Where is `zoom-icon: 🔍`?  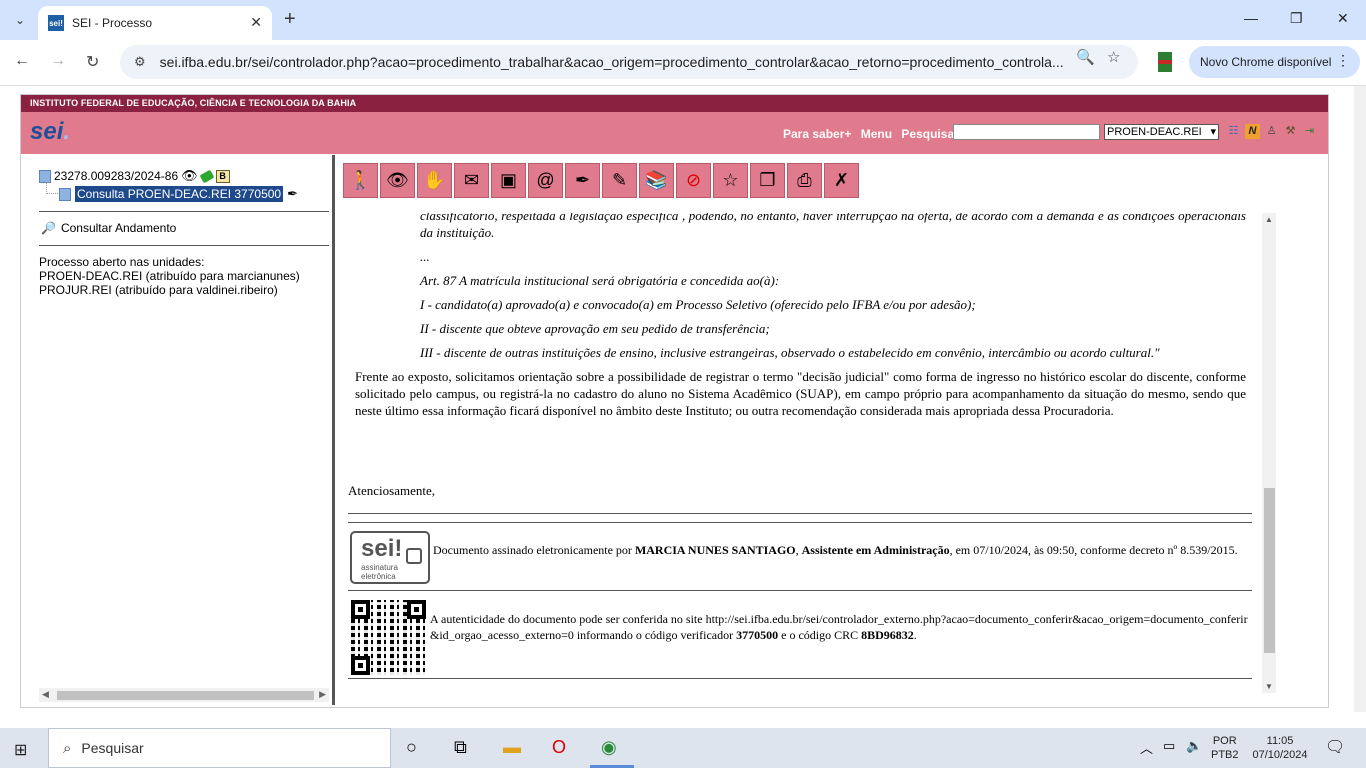
zoom-icon: 🔍 is located at coordinates (1085, 57).